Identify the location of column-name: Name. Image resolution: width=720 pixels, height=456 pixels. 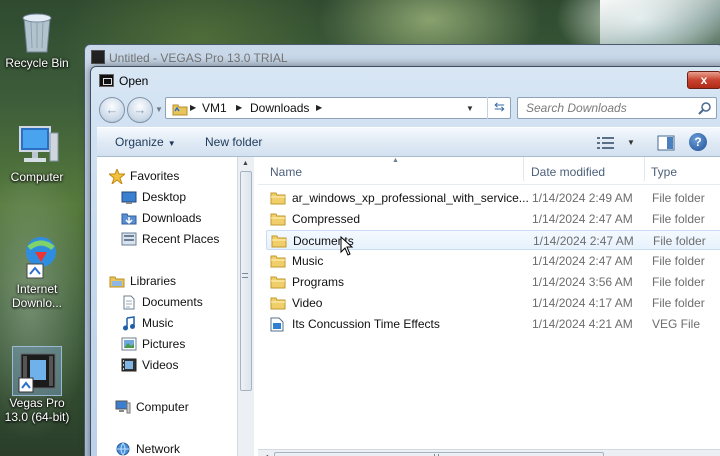
(286, 172).